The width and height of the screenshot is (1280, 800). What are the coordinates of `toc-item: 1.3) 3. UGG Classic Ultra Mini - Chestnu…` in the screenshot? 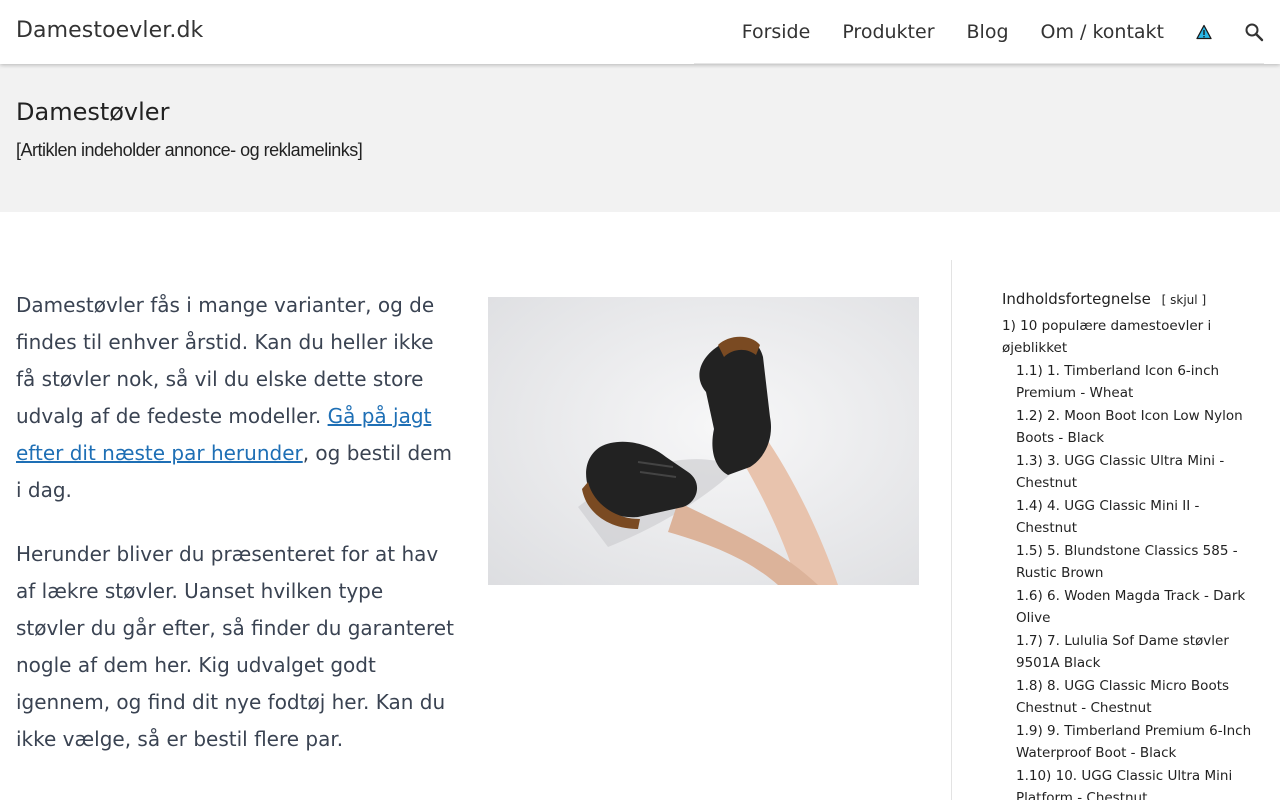 It's located at (1127, 472).